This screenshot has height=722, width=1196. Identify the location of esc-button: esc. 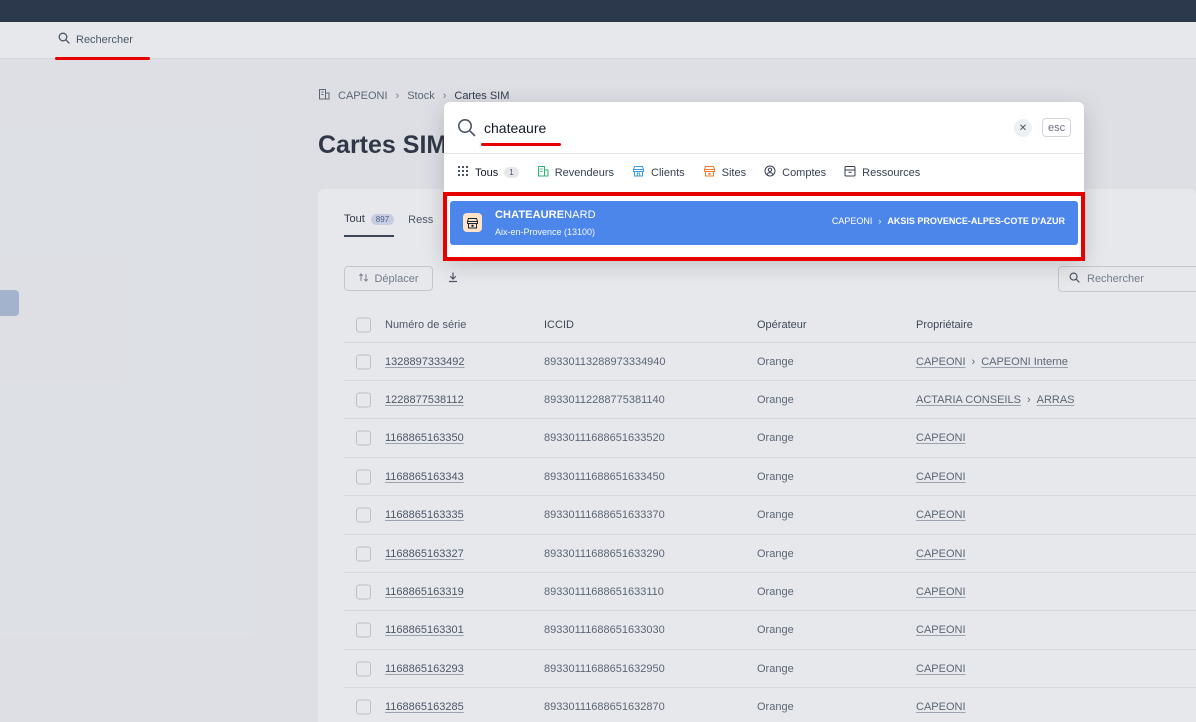
(1057, 127).